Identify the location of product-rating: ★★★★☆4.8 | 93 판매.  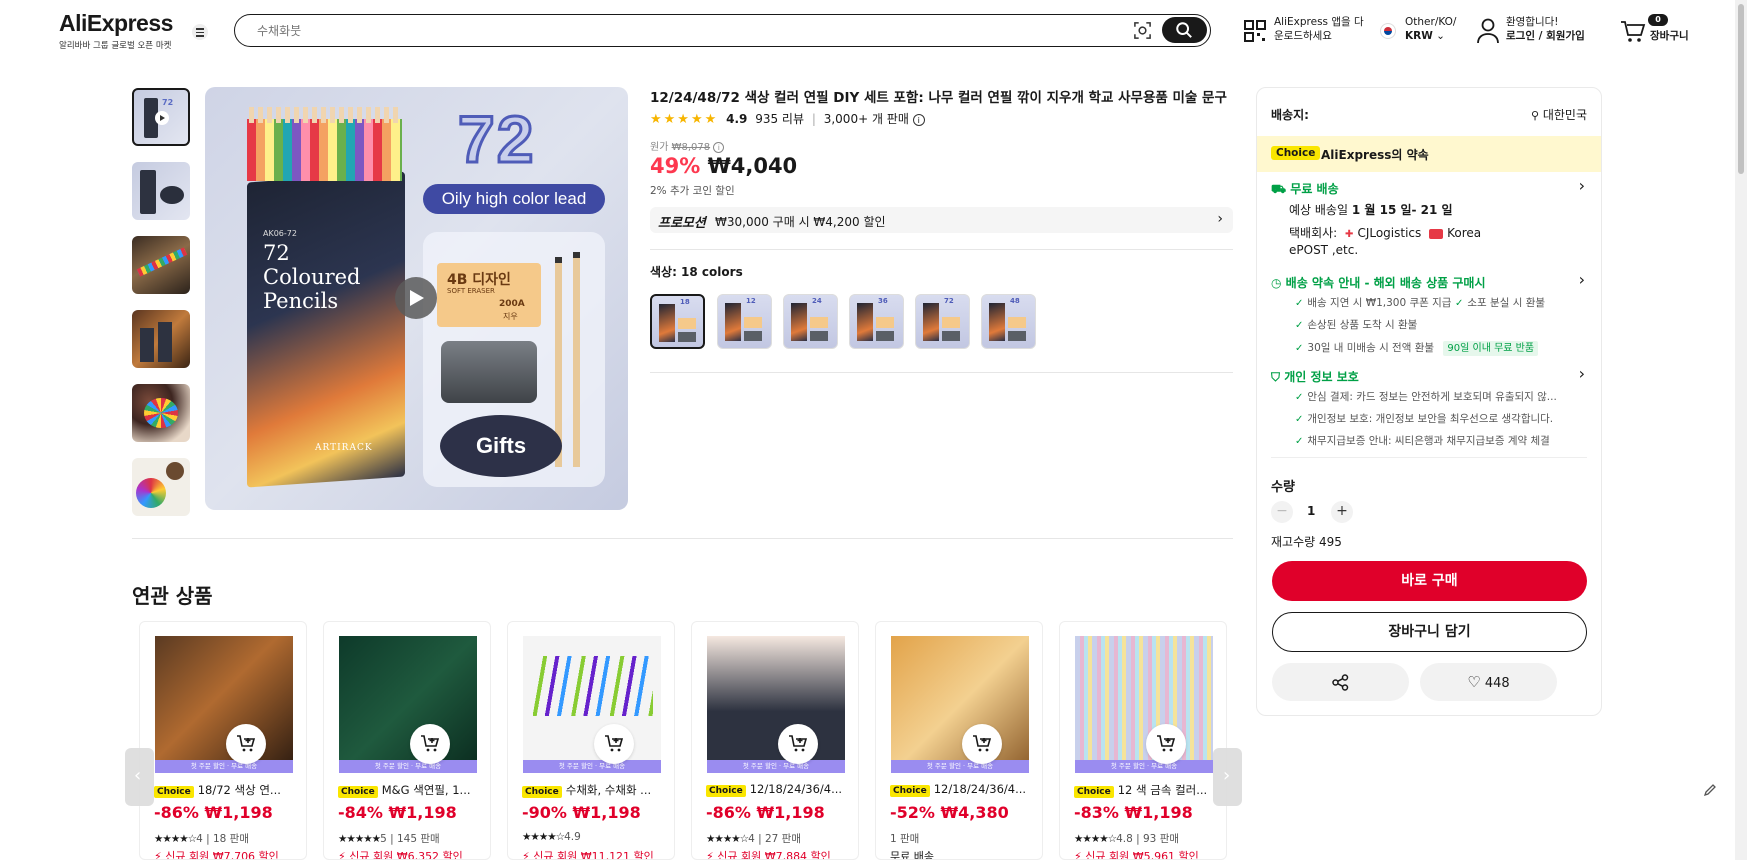
(1127, 839).